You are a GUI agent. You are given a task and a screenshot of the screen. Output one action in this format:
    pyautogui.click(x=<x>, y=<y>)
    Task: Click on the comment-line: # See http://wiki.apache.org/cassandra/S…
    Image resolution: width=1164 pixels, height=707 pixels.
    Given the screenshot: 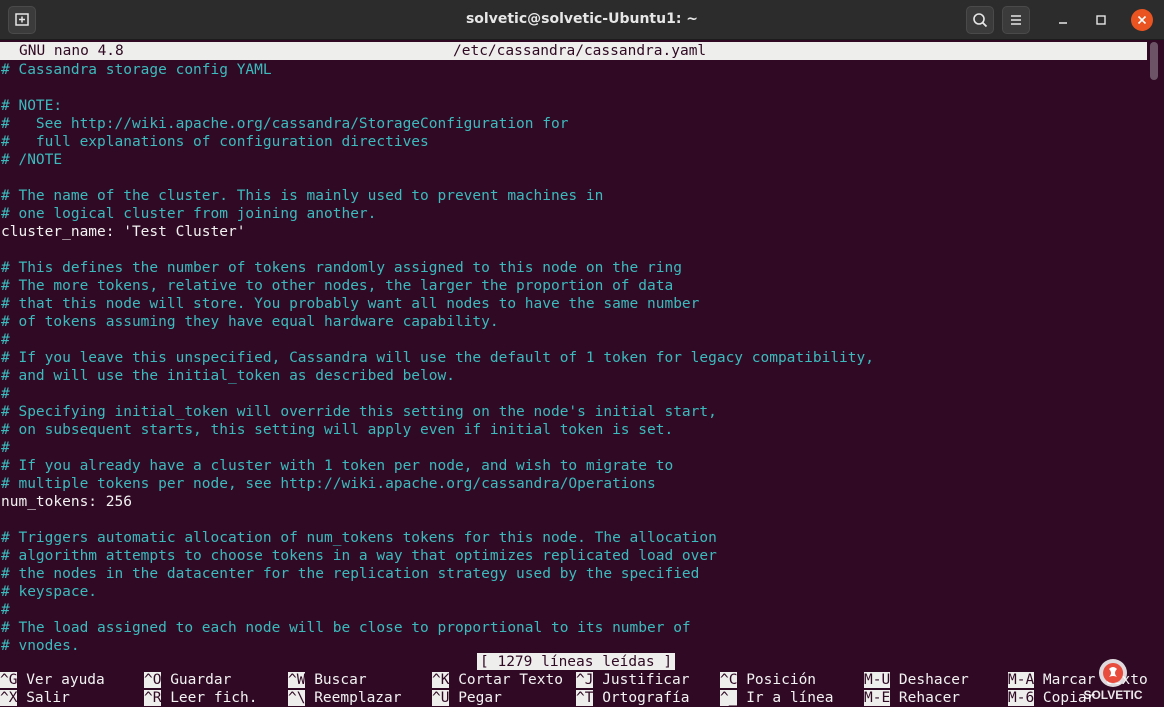 What is the action you would take?
    pyautogui.click(x=285, y=124)
    